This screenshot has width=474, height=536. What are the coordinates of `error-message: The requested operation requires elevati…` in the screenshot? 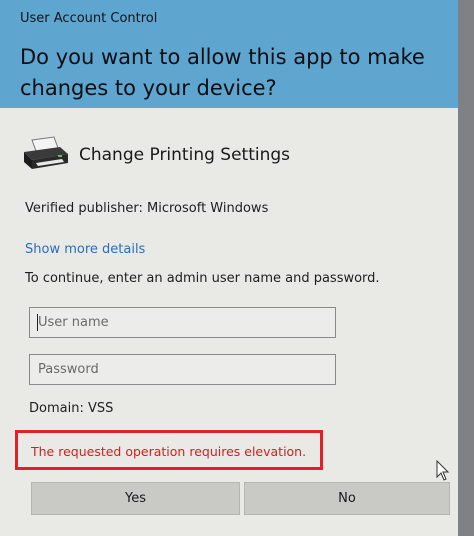 It's located at (169, 451).